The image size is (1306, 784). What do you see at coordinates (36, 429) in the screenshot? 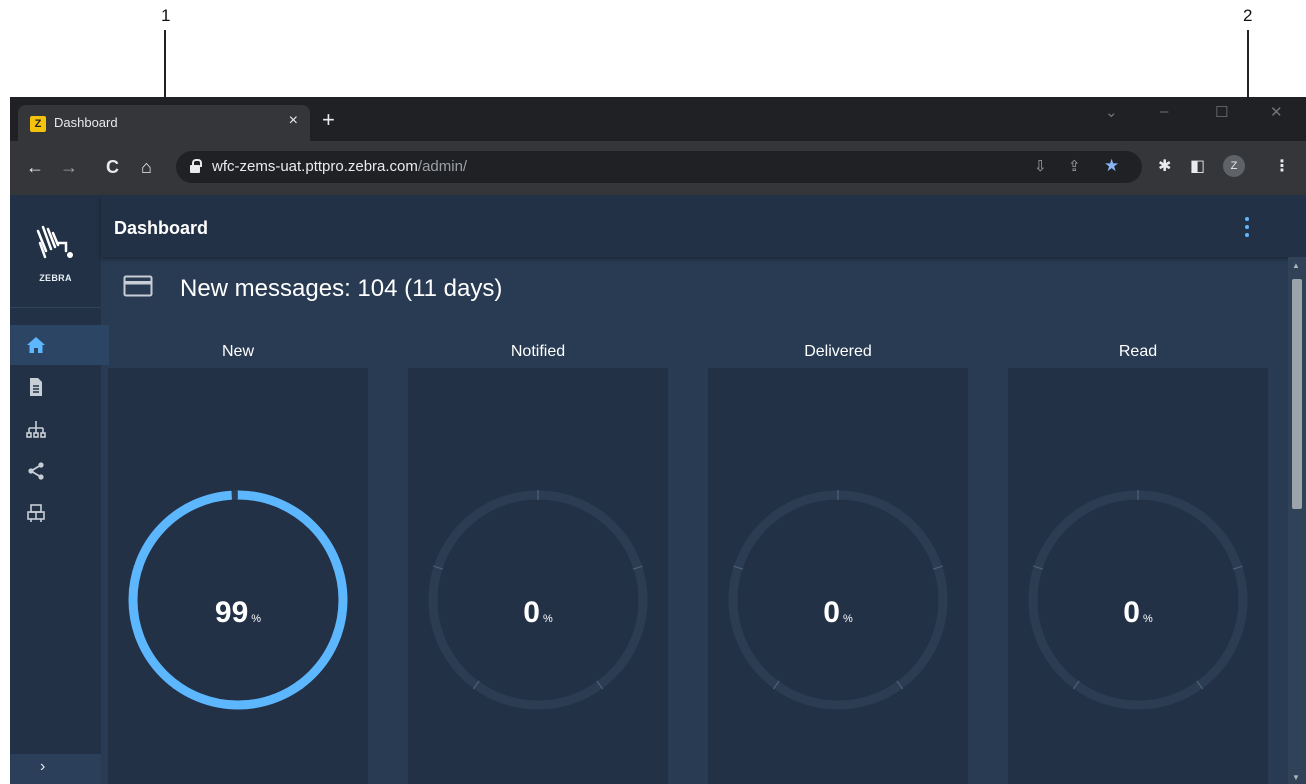
I see `hierarchy-icon` at bounding box center [36, 429].